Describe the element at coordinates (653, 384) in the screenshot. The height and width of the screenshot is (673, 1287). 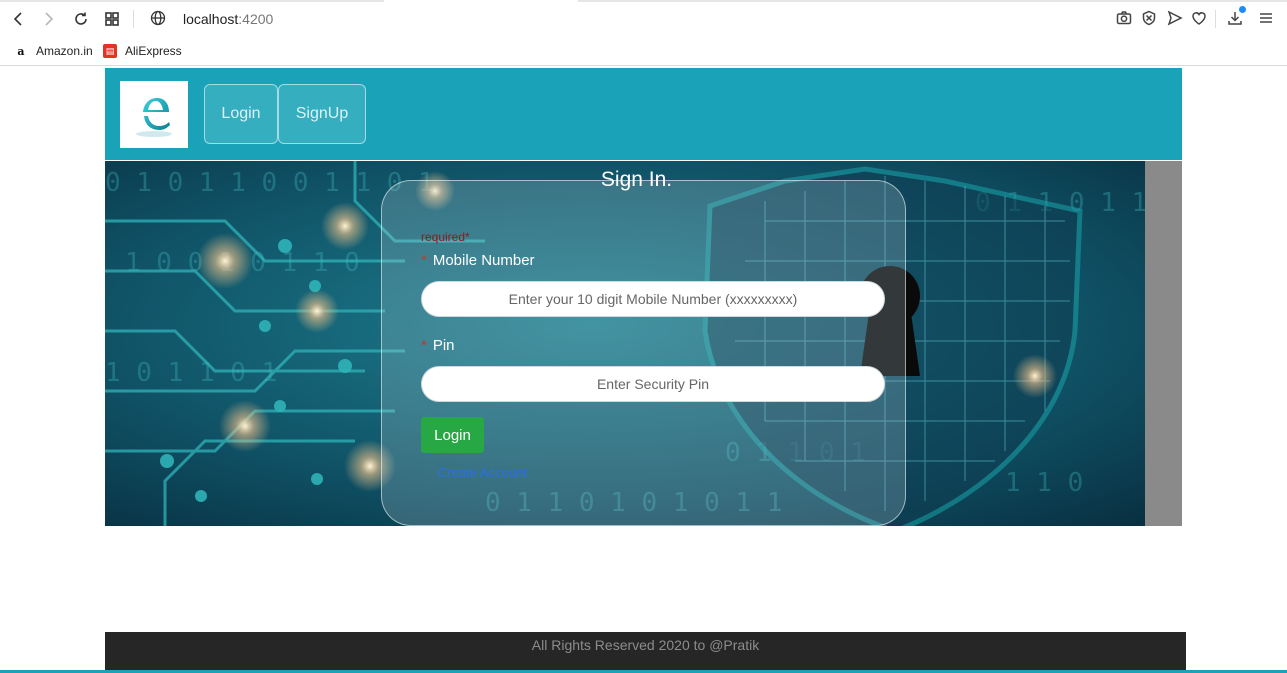
I see `pin-input` at that location.